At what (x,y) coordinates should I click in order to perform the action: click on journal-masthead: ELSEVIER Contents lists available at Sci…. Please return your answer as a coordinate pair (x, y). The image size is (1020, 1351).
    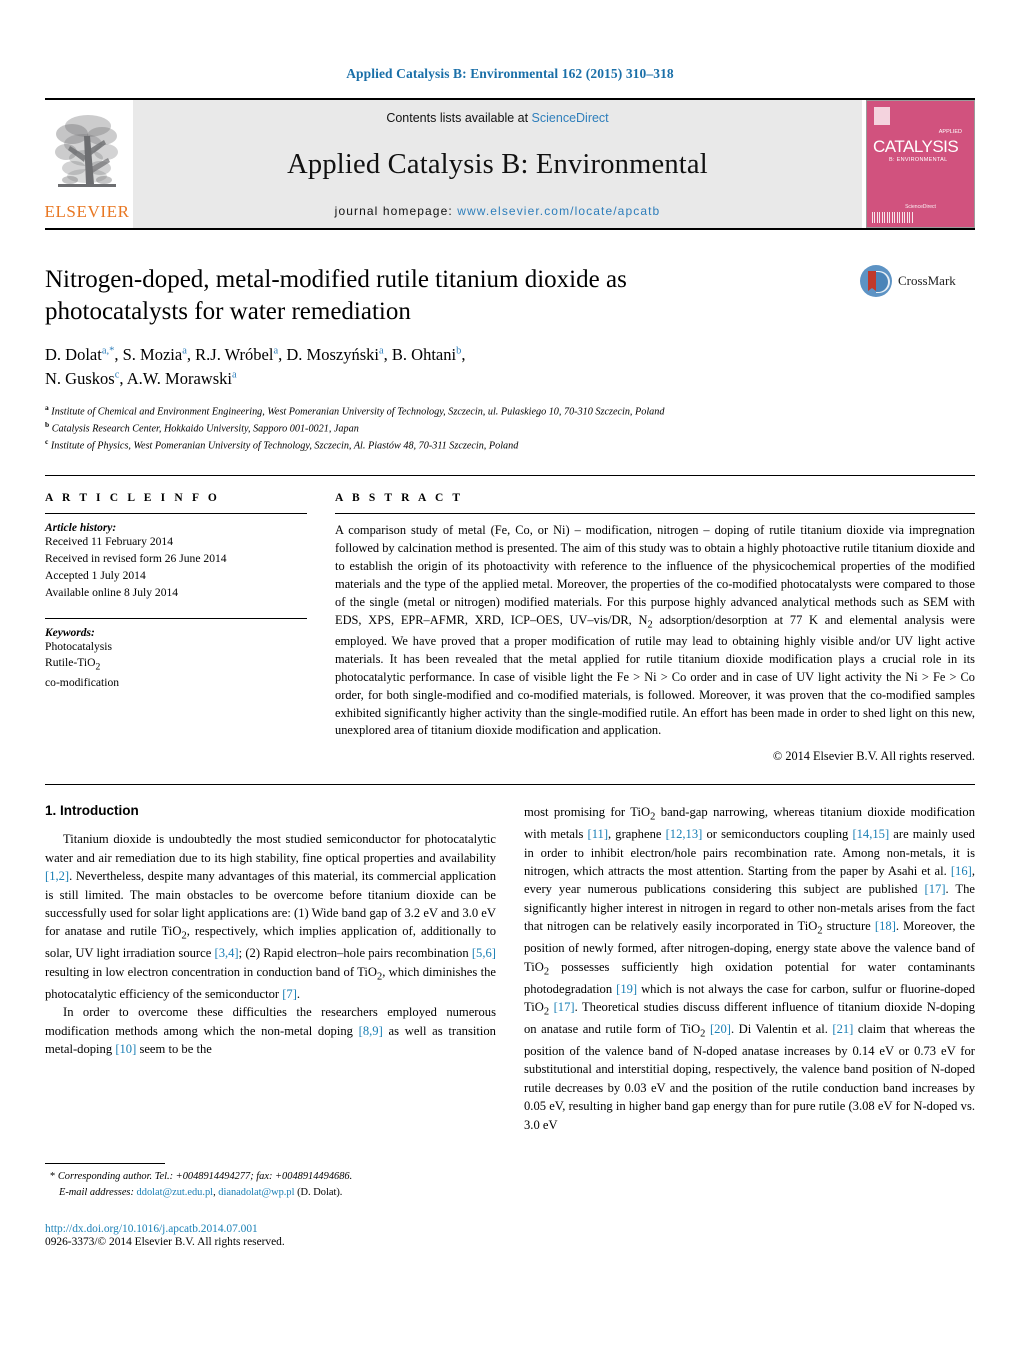
    Looking at the image, I should click on (509, 163).